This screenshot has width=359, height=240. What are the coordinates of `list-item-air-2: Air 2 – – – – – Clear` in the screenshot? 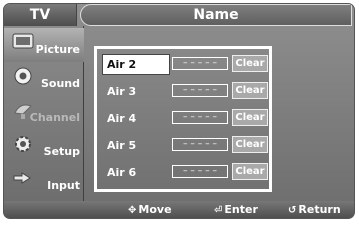 It's located at (185, 64).